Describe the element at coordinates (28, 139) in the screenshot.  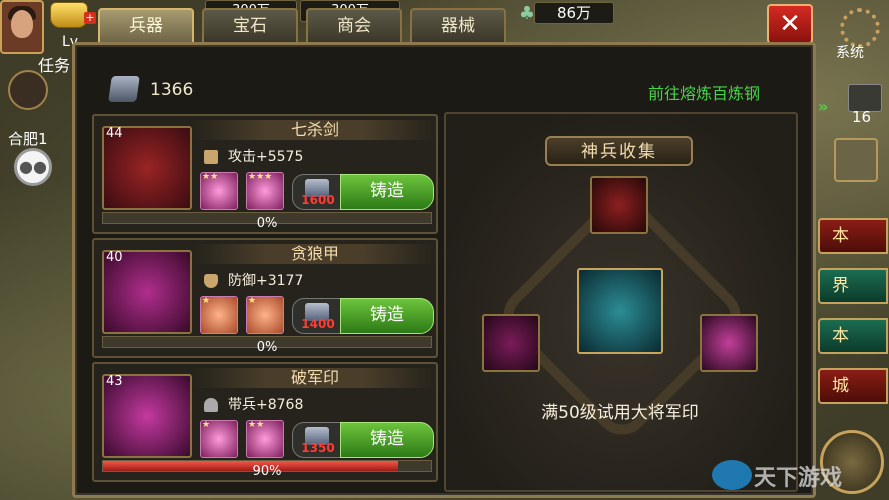
I see `city-label: 合肥1` at that location.